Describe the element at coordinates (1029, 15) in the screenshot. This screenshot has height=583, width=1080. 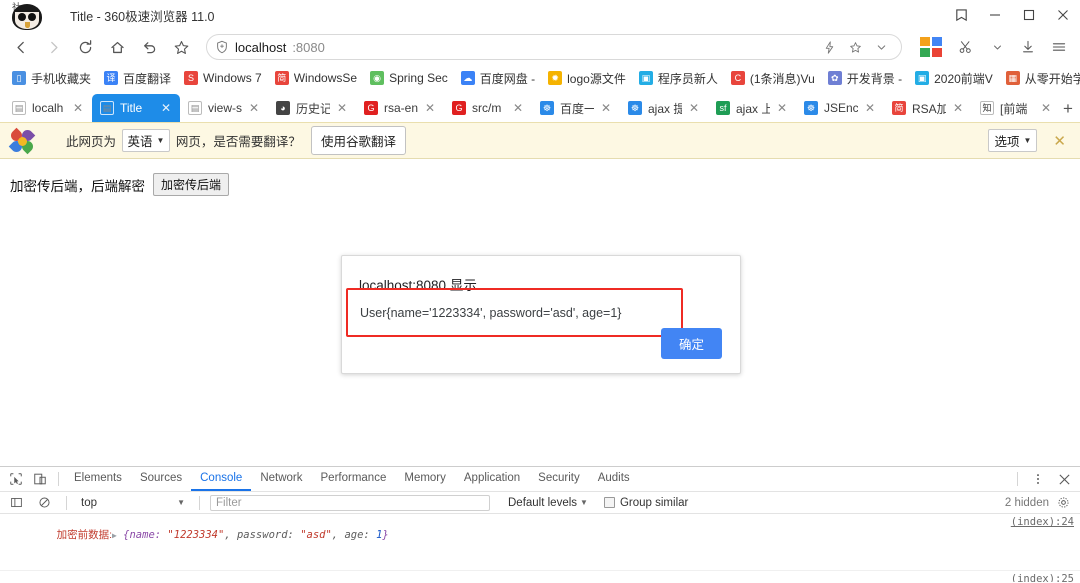
I see `maximize-button` at that location.